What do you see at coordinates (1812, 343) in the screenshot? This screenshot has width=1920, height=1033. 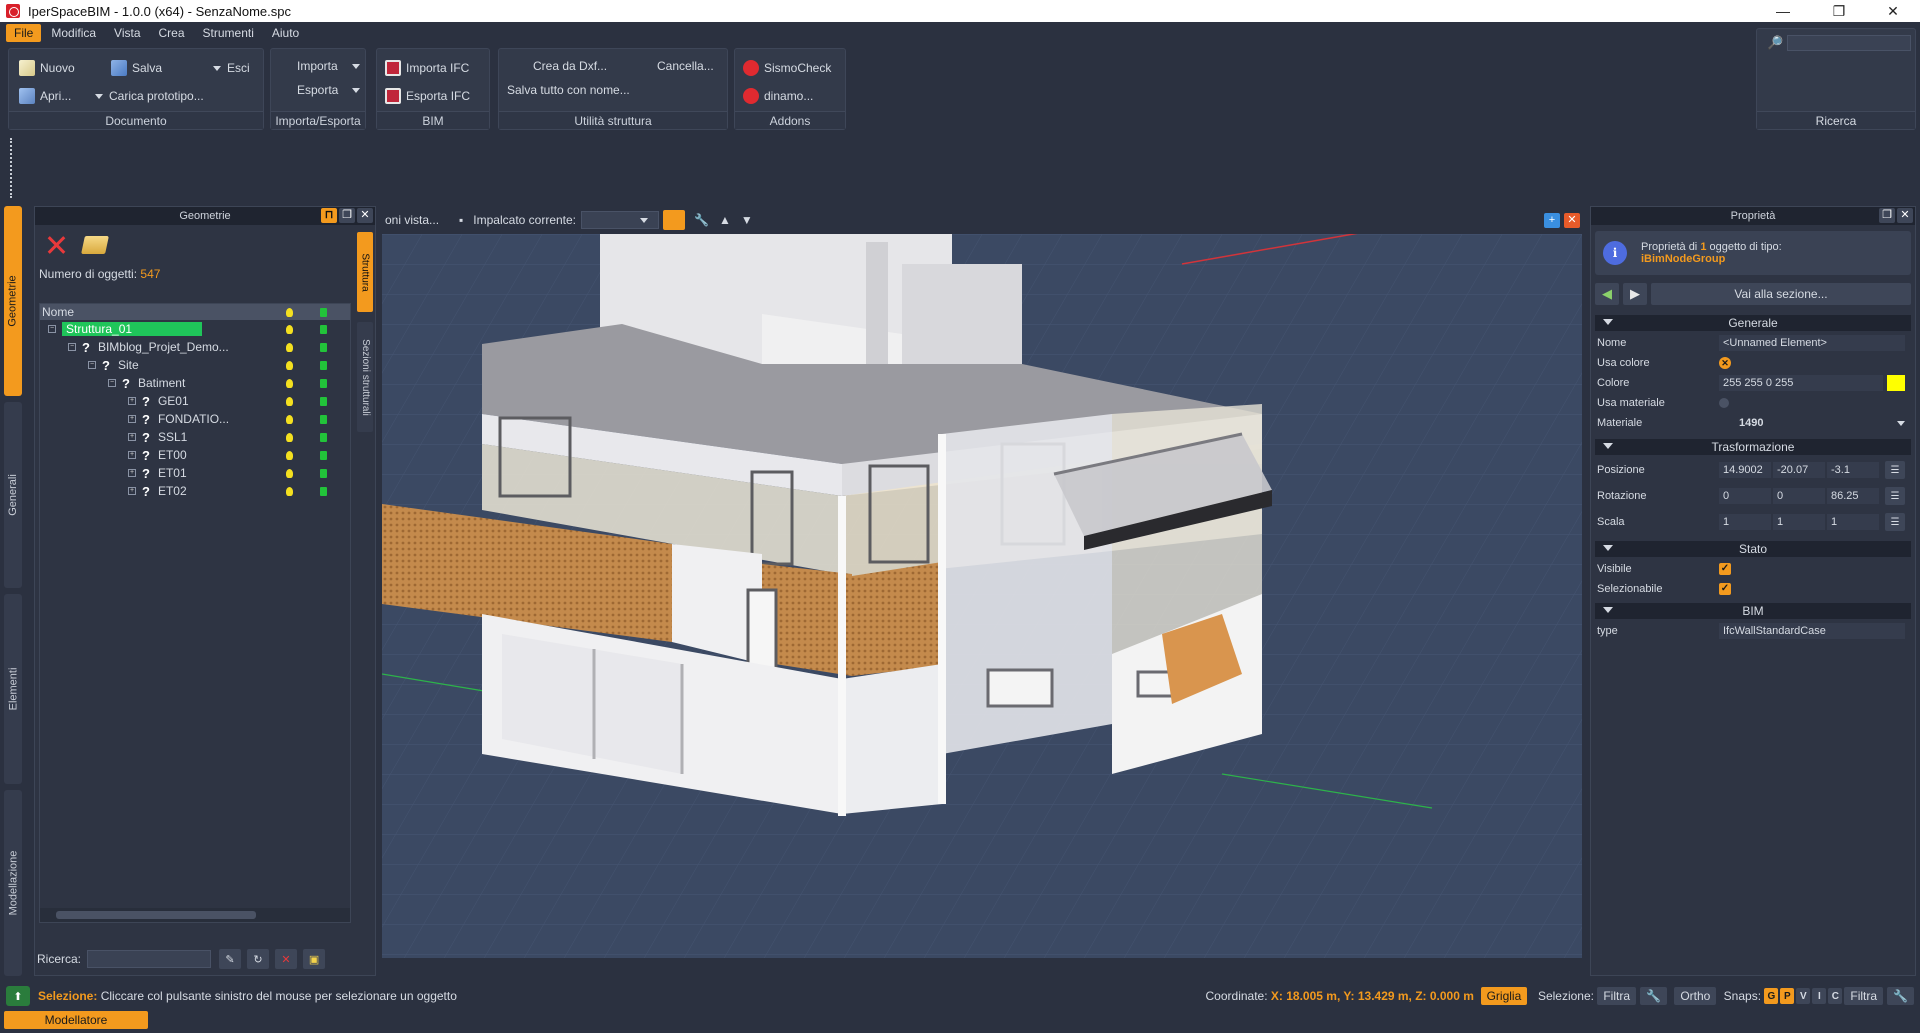 I see `nome-value: <Unnamed Element>` at bounding box center [1812, 343].